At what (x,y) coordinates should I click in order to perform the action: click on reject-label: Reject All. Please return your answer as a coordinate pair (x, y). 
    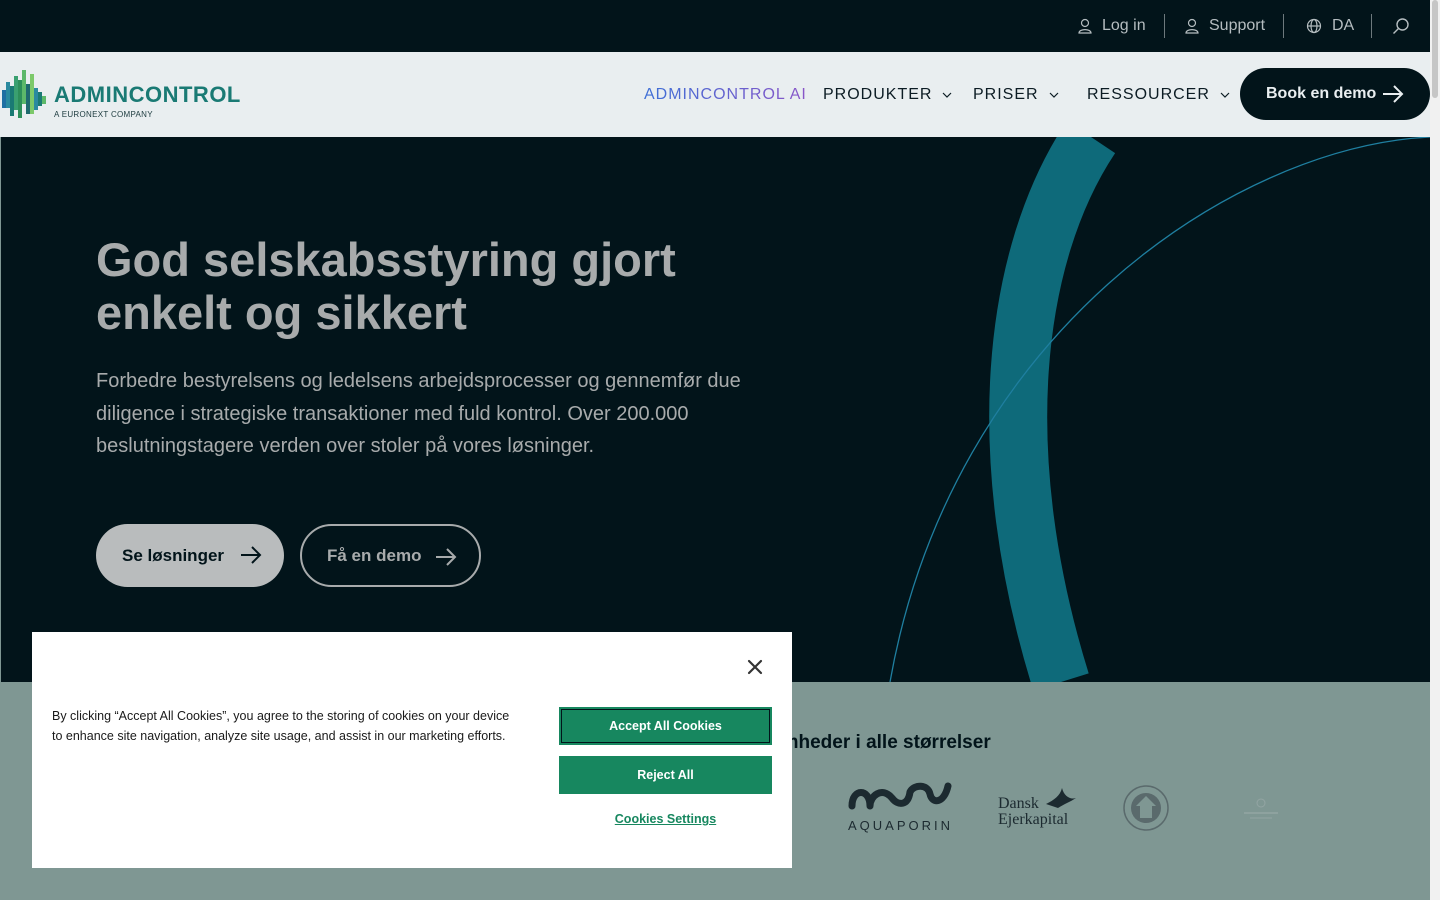
    Looking at the image, I should click on (665, 775).